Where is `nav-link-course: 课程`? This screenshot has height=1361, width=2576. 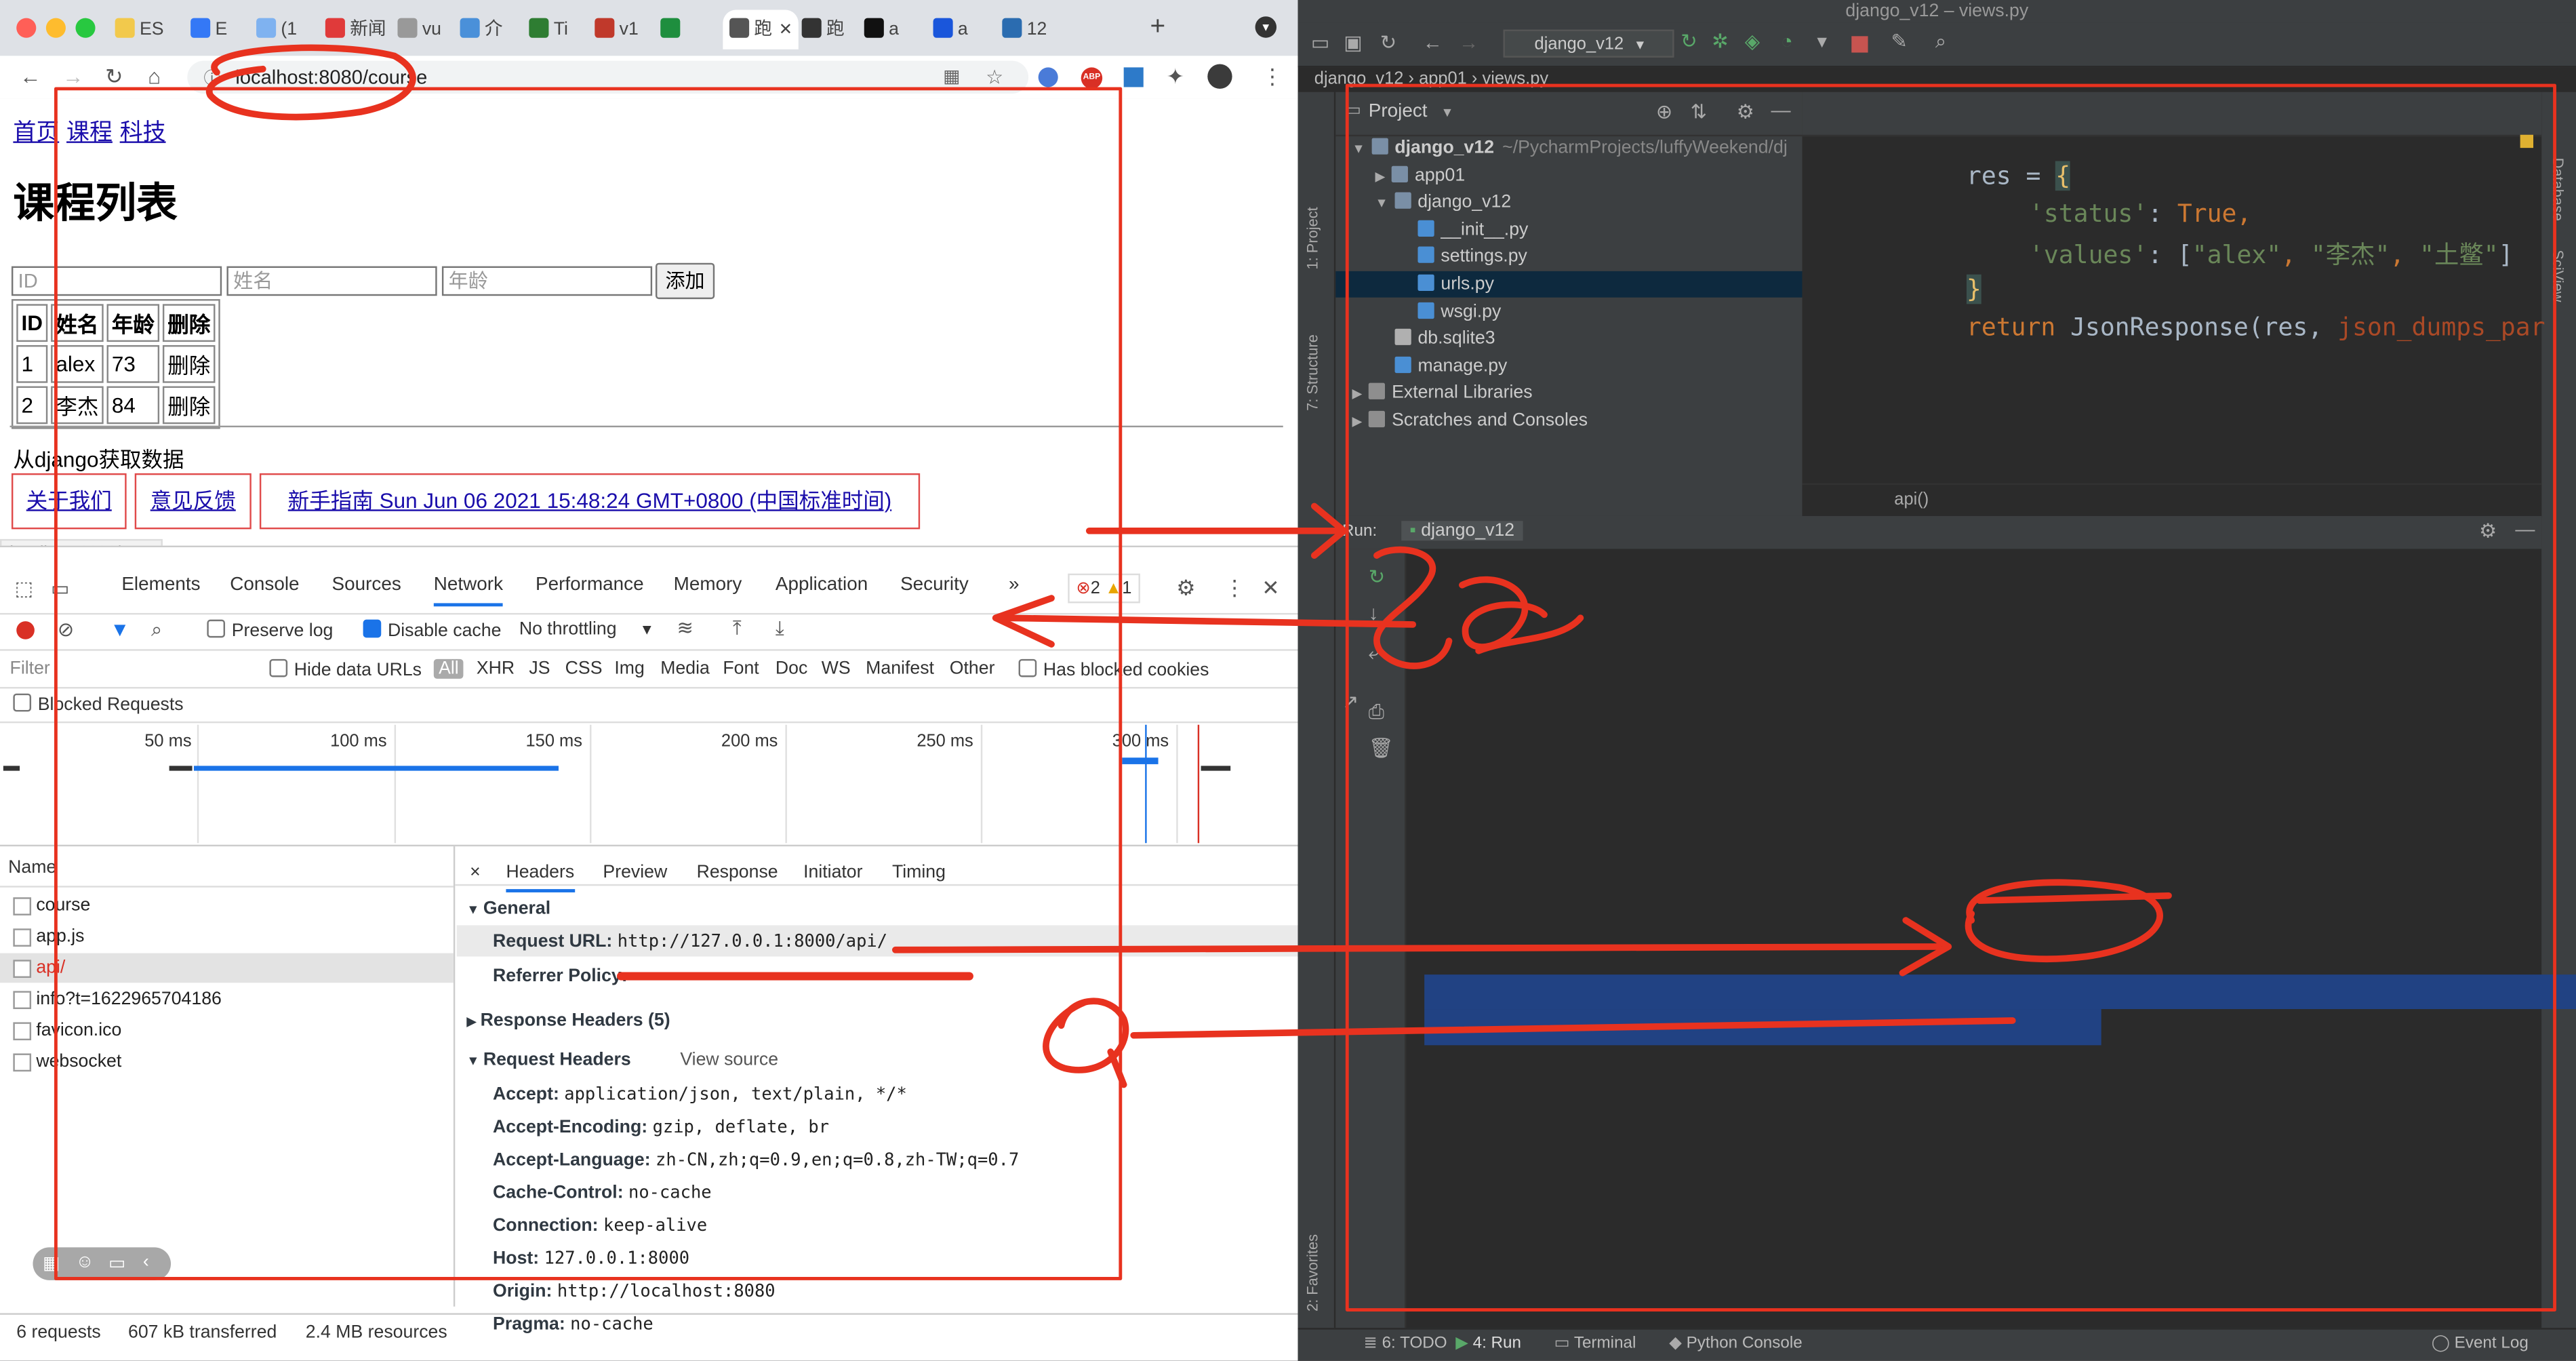 nav-link-course: 课程 is located at coordinates (89, 131).